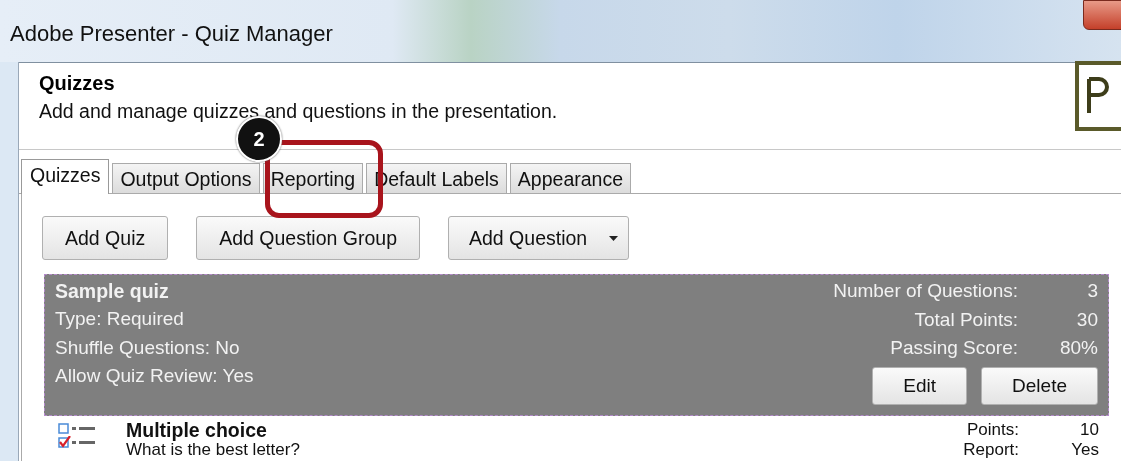 This screenshot has height=461, width=1121. What do you see at coordinates (171, 33) in the screenshot?
I see `window-title: Adobe Presenter - Quiz Manager` at bounding box center [171, 33].